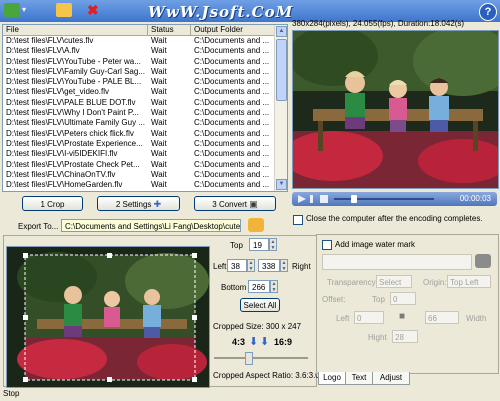 This screenshot has height=401, width=500. Describe the element at coordinates (281, 70) in the screenshot. I see `scroll-thumb` at that location.